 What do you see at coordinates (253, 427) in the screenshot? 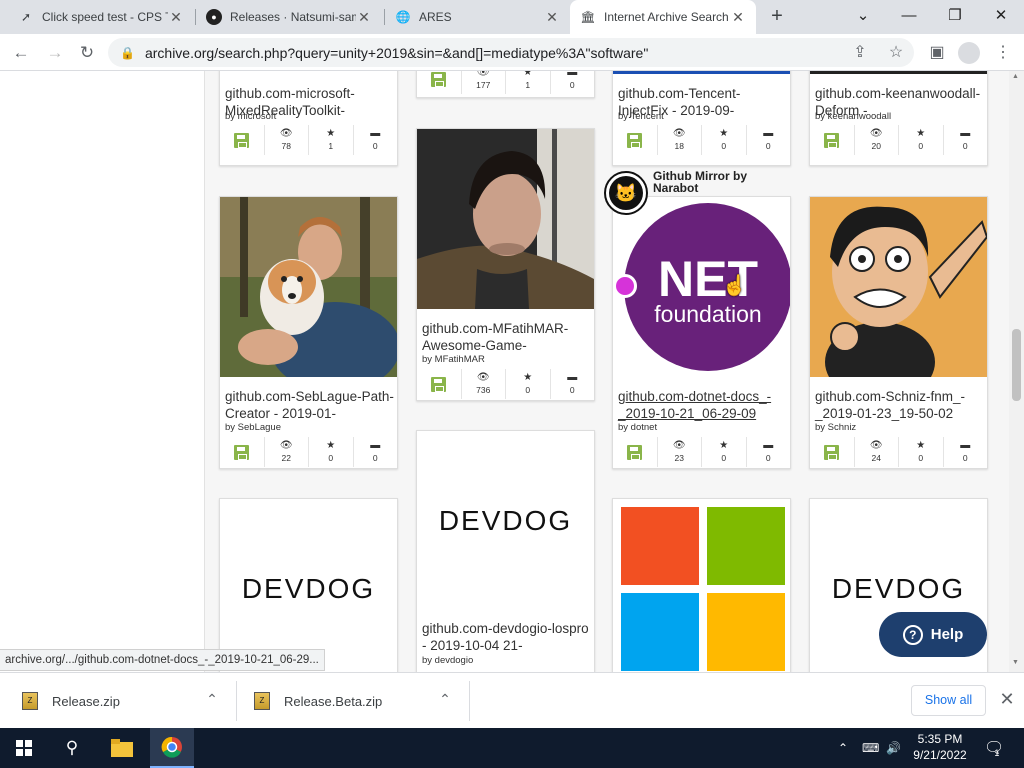
I see `card-author: by SebLague` at bounding box center [253, 427].